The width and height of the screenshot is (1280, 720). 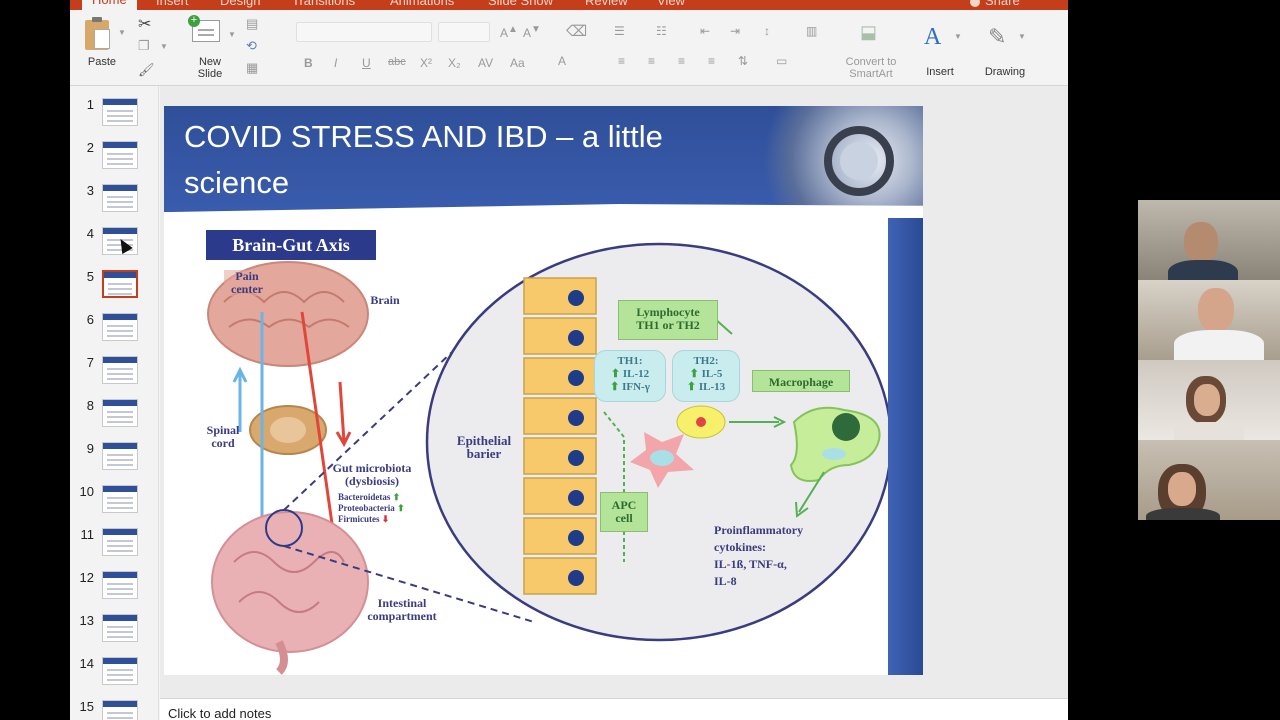 What do you see at coordinates (372, 474) in the screenshot?
I see `gut-microbiota-label: Gut microbiota (dysbiosis)` at bounding box center [372, 474].